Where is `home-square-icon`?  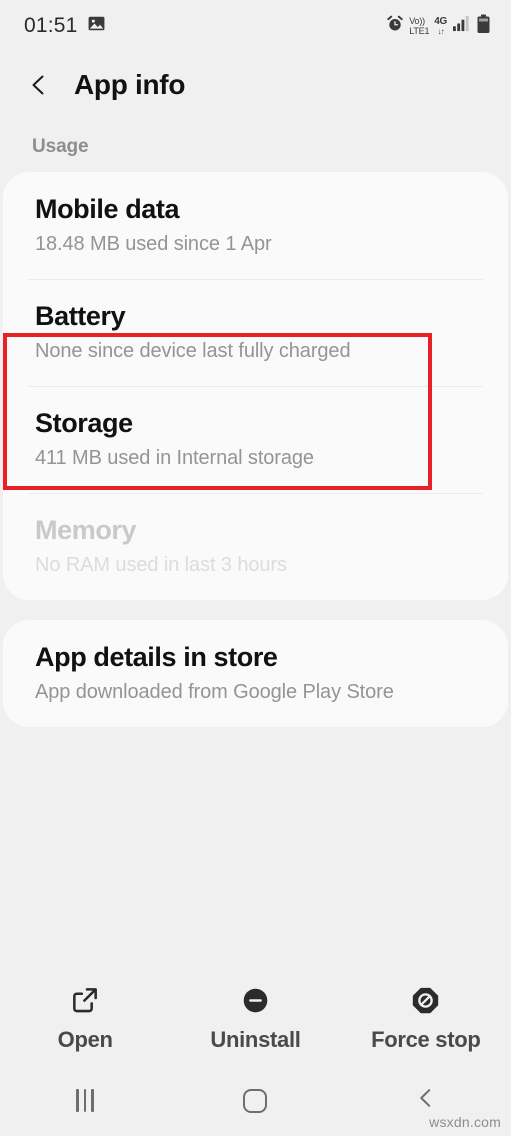
home-square-icon is located at coordinates (255, 1100).